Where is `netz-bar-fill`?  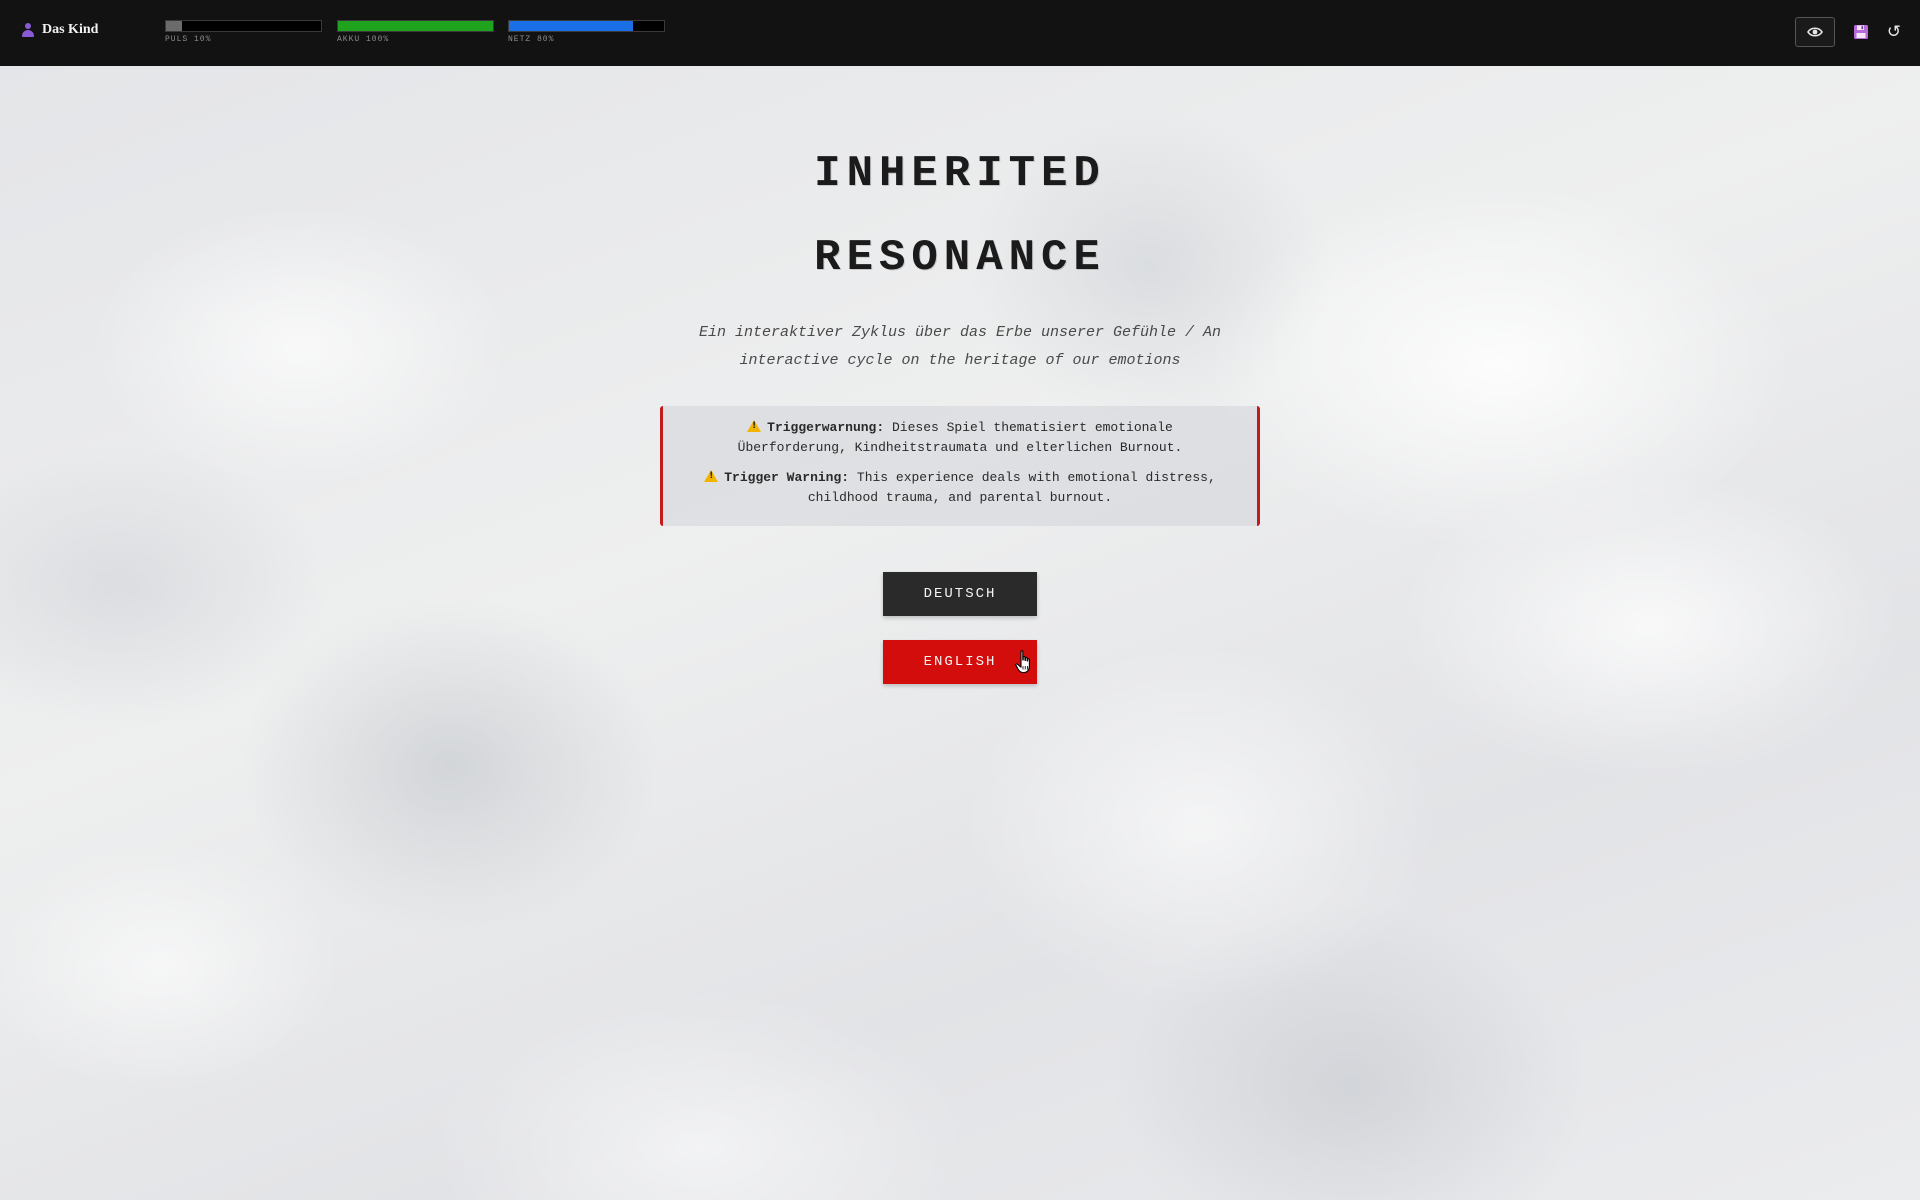 netz-bar-fill is located at coordinates (571, 26).